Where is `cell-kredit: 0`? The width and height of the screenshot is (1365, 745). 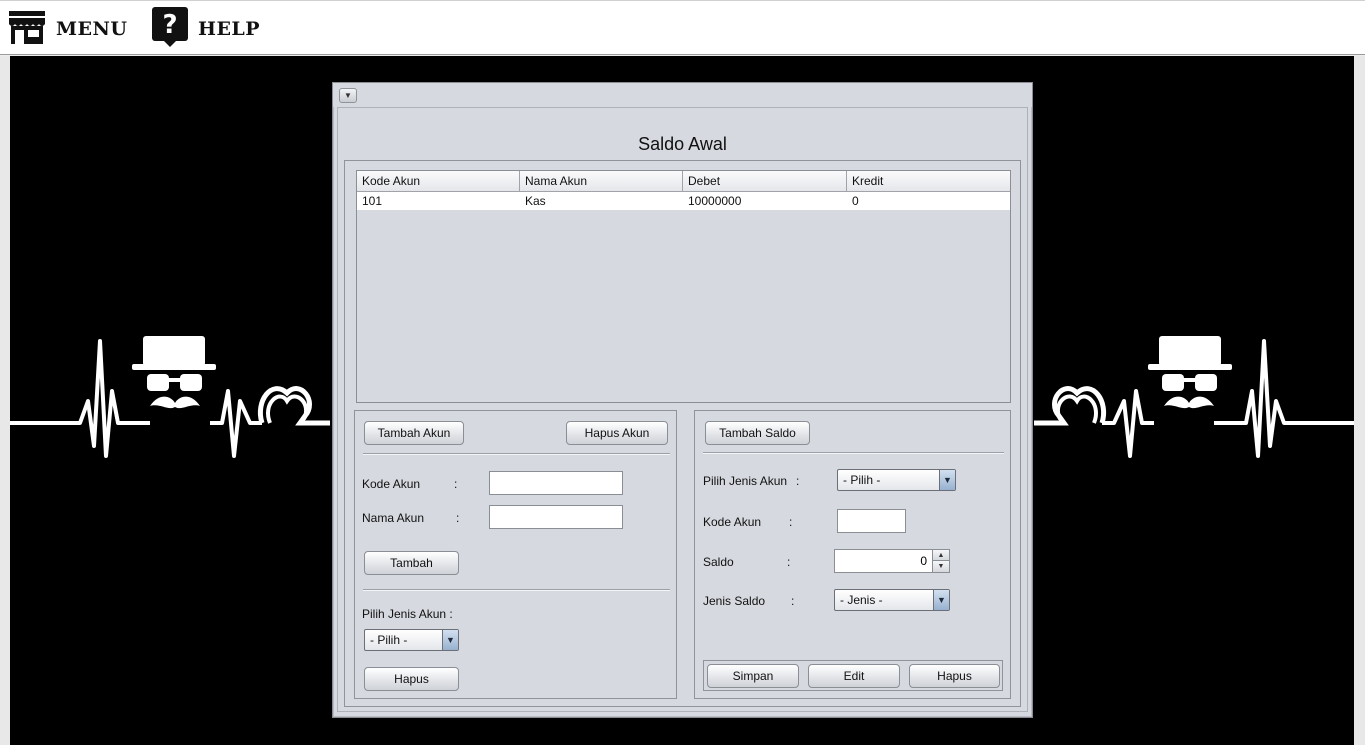
cell-kredit: 0 is located at coordinates (855, 201).